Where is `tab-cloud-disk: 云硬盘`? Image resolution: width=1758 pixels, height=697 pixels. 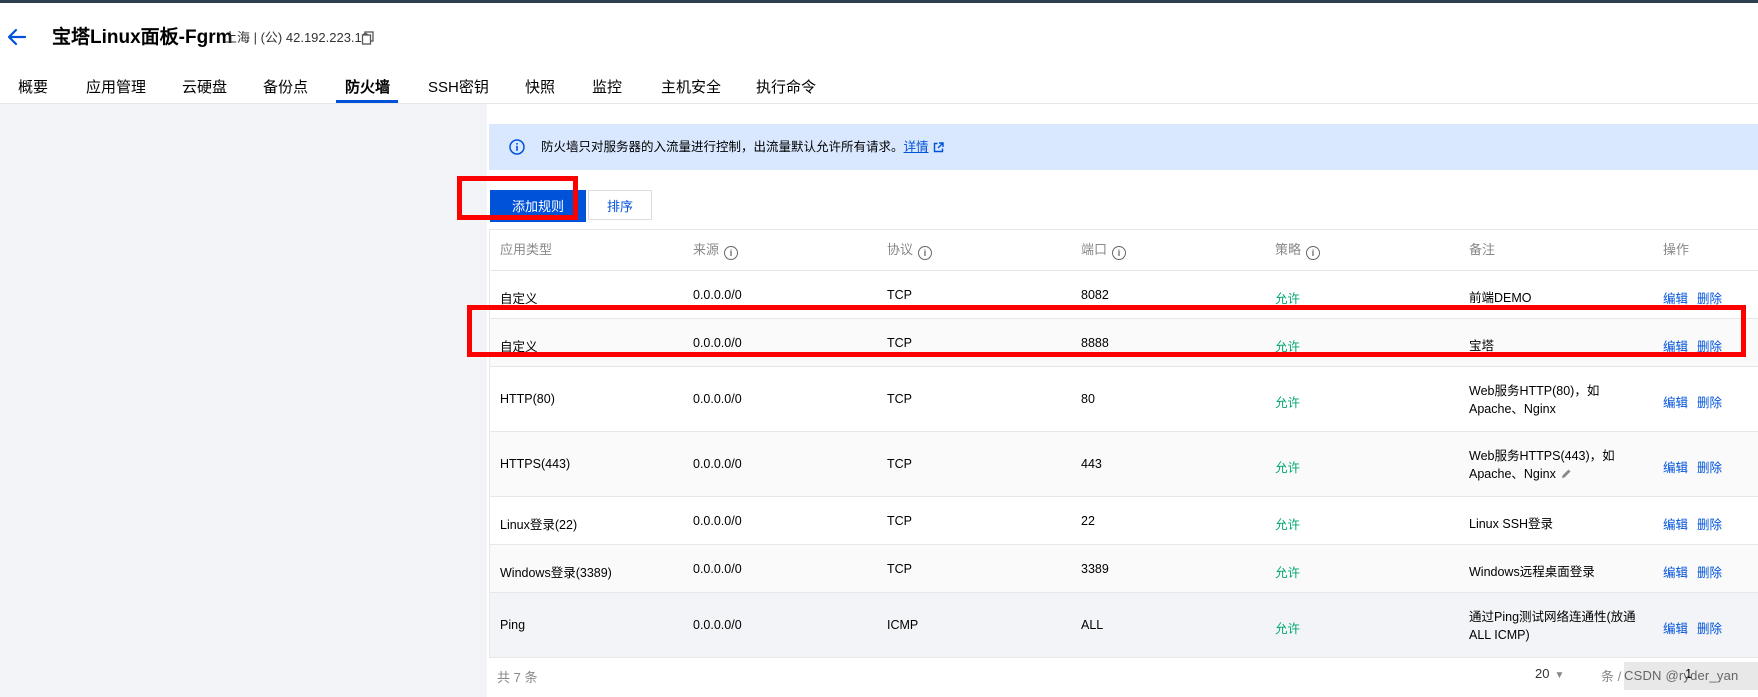 tab-cloud-disk: 云硬盘 is located at coordinates (204, 88).